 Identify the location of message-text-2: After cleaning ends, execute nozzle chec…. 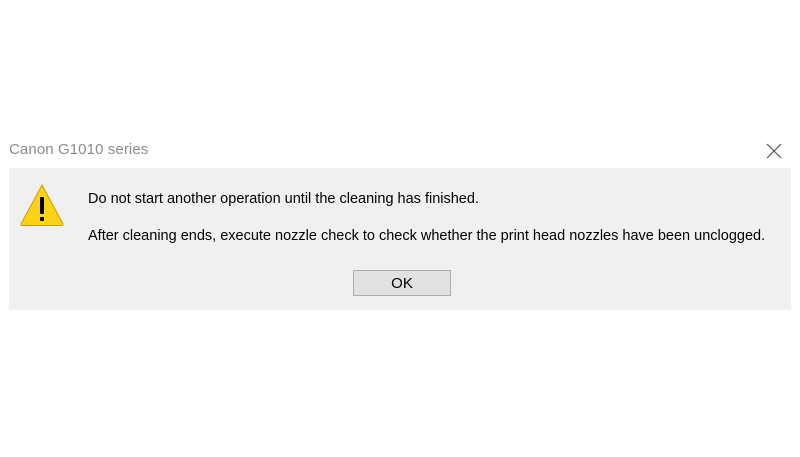
(427, 236).